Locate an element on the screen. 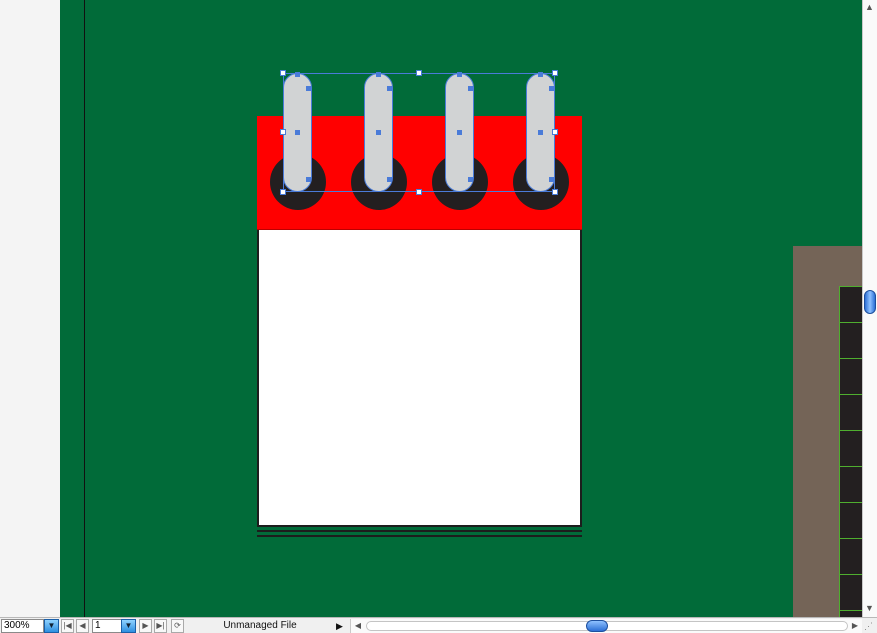  resize-grip-icon: ⋰ is located at coordinates (870, 626).